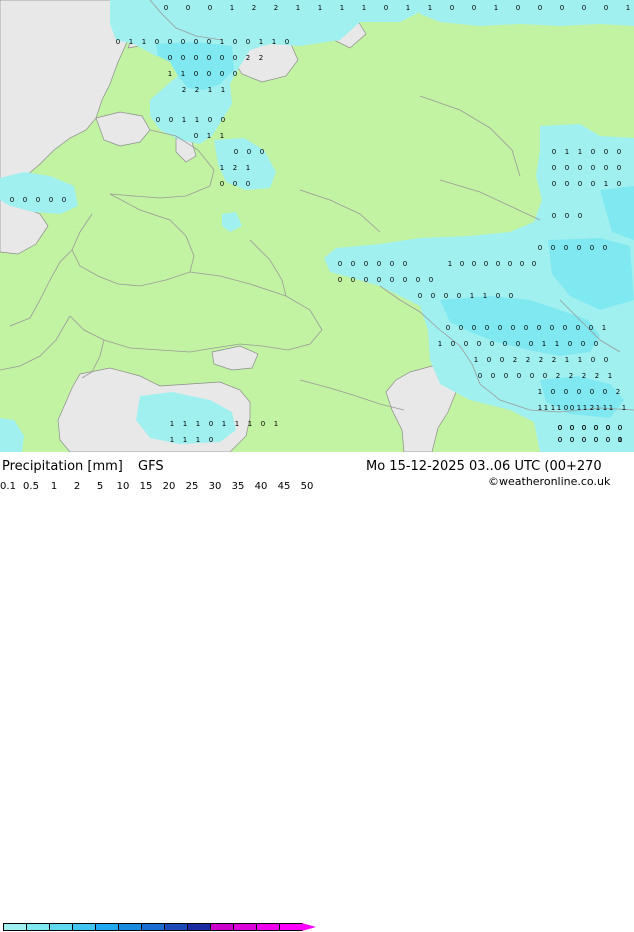  What do you see at coordinates (165, 927) in the screenshot?
I see `precip-color-scale` at bounding box center [165, 927].